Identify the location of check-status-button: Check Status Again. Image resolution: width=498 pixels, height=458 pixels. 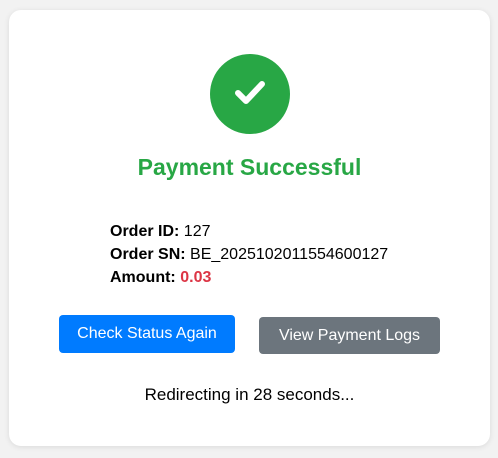
(147, 334).